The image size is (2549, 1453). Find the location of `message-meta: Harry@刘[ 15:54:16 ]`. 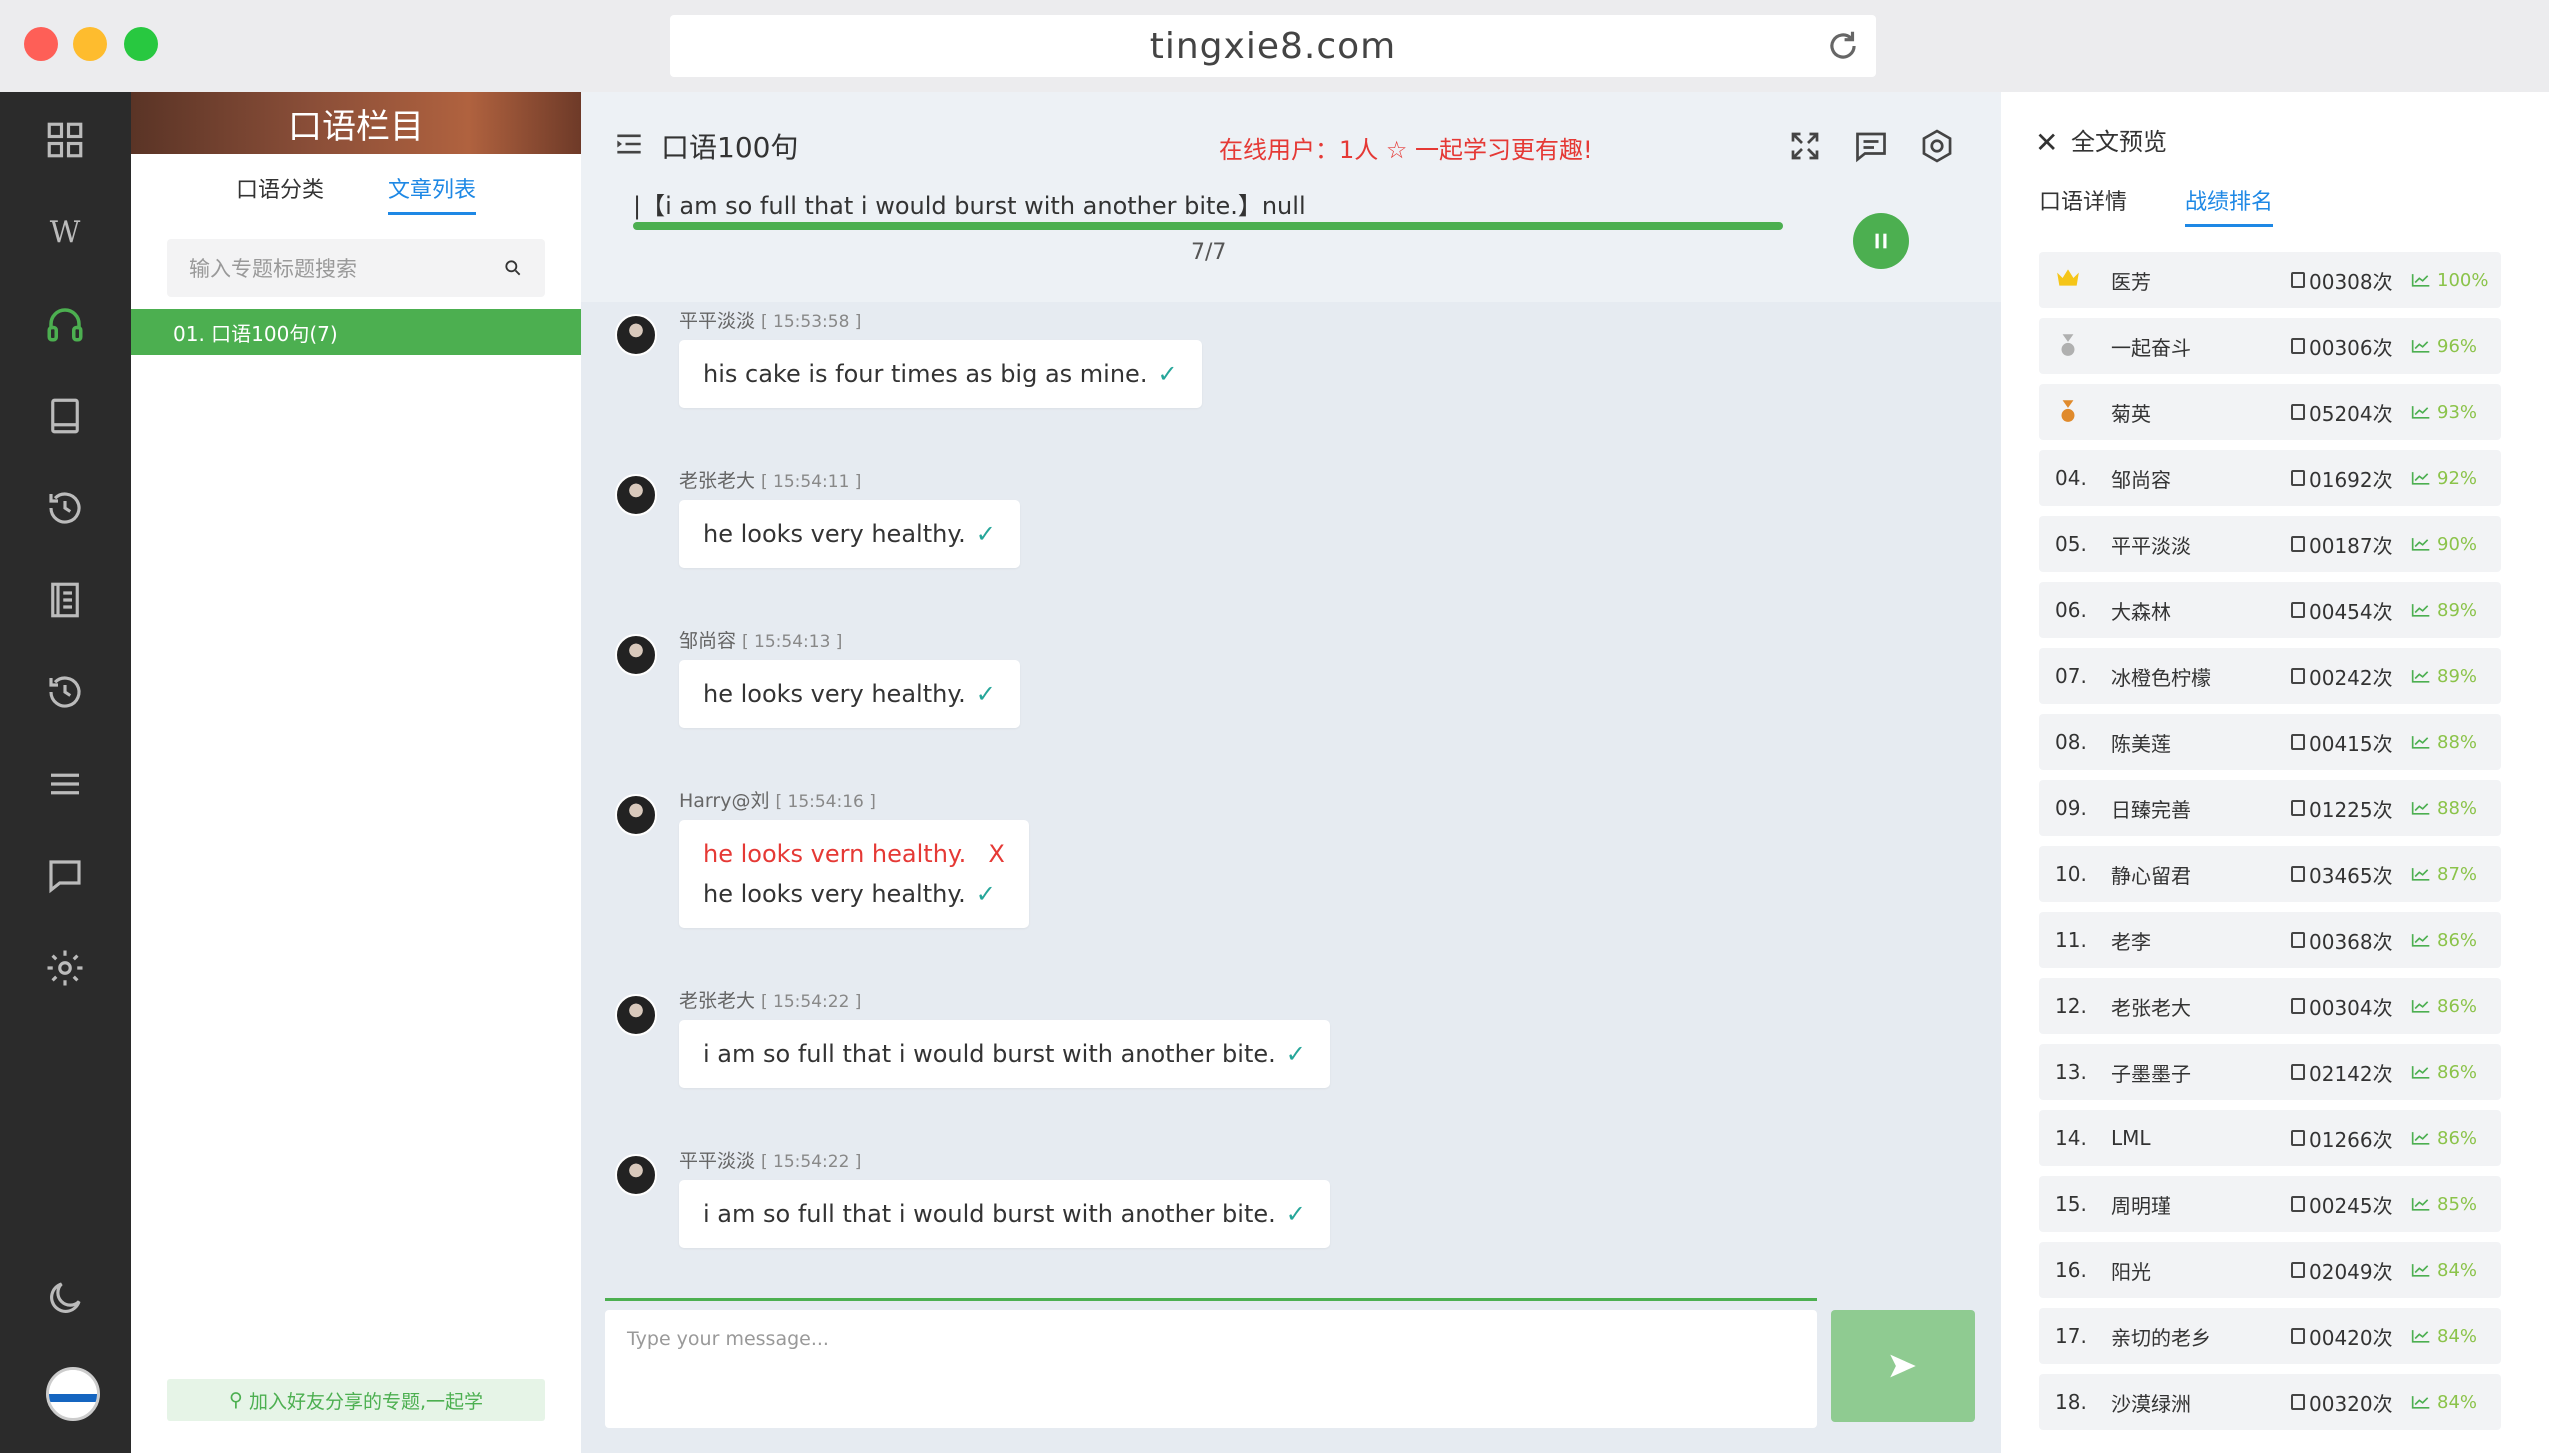

message-meta: Harry@刘[ 15:54:16 ] is located at coordinates (777, 799).